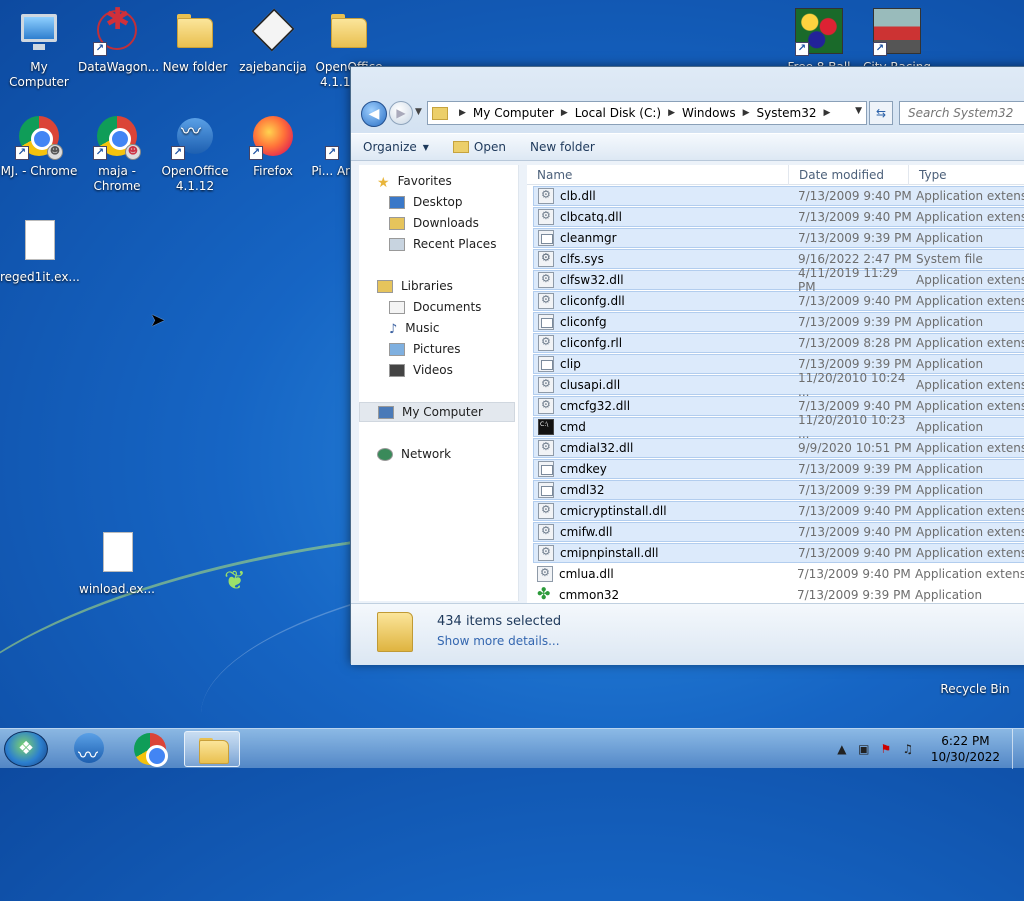  What do you see at coordinates (457, 181) in the screenshot?
I see `nav-favorites: ★ Favorites` at bounding box center [457, 181].